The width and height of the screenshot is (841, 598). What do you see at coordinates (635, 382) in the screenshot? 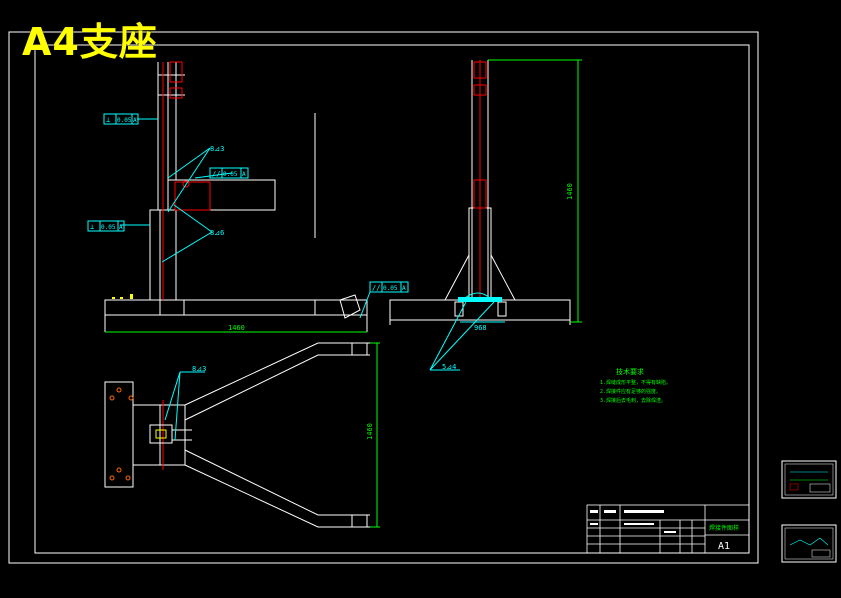
I see `tech-req-item-1: 1.焊缝成形平整，不得有缺陷。` at bounding box center [635, 382].